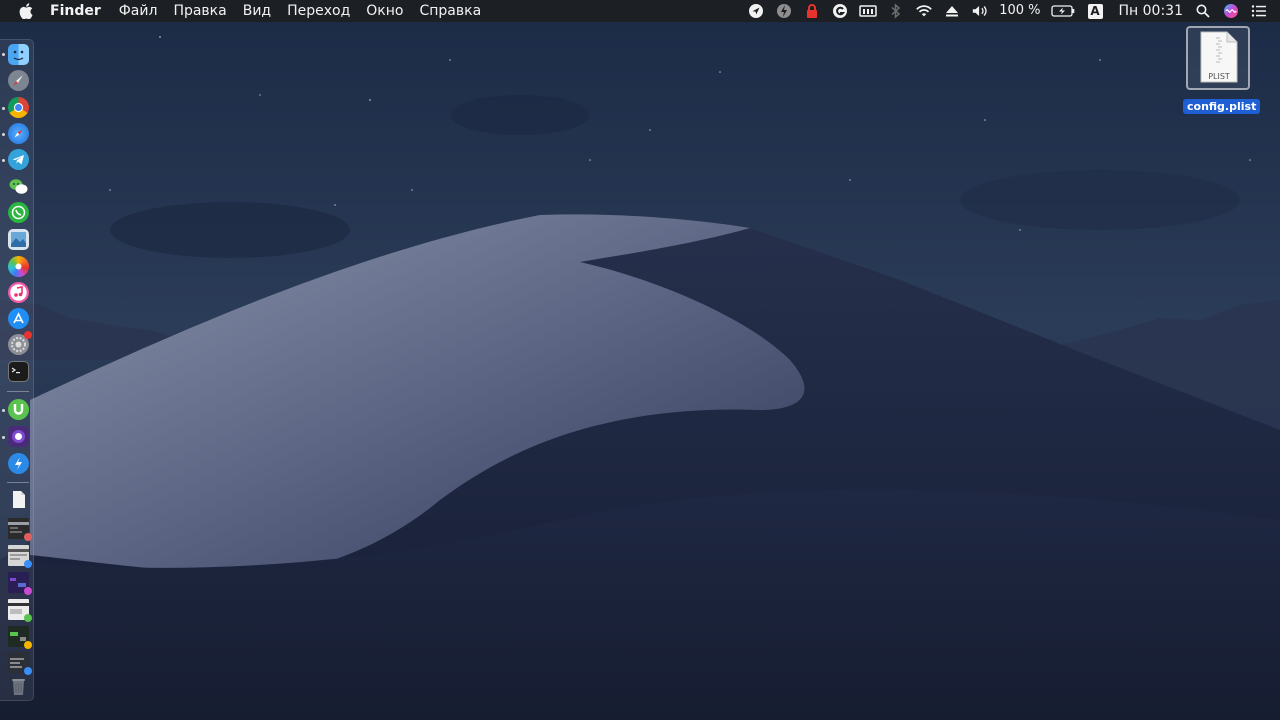  Describe the element at coordinates (840, 11) in the screenshot. I see `grammarly-icon` at that location.